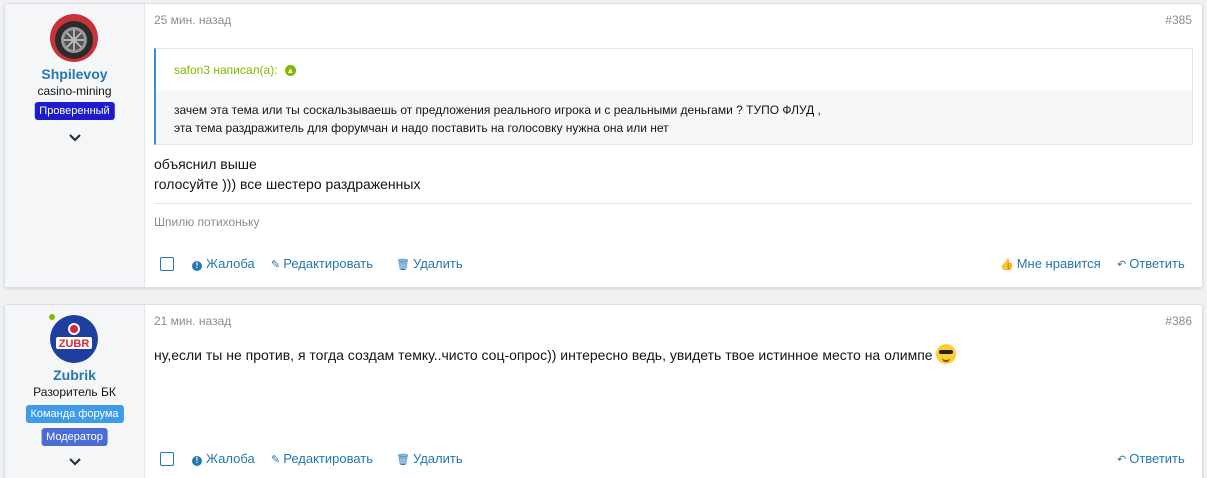 This screenshot has width=1207, height=478. What do you see at coordinates (205, 164) in the screenshot?
I see `post-text-line: объяснил выше` at bounding box center [205, 164].